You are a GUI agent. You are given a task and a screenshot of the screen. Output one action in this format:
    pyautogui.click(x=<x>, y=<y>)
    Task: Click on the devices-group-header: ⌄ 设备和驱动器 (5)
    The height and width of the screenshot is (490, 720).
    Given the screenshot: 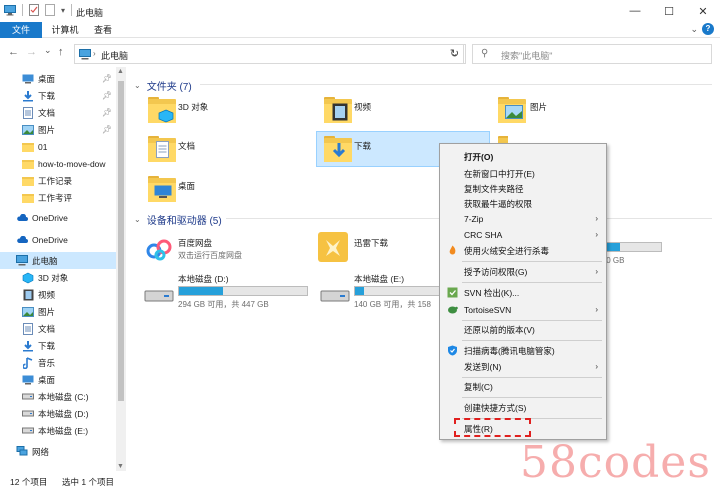 What is the action you would take?
    pyautogui.click(x=178, y=219)
    